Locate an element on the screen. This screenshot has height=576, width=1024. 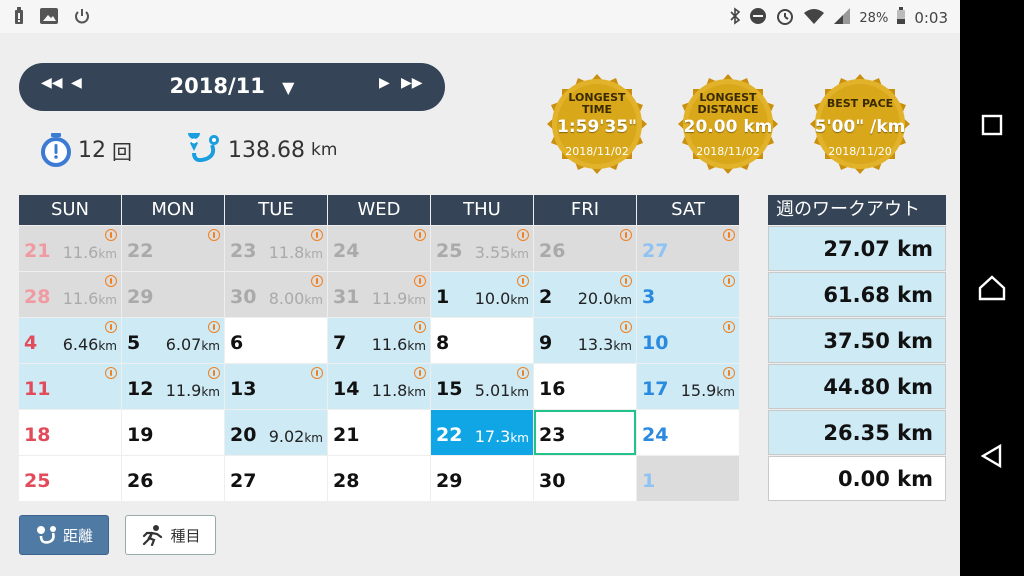
recent-apps-button is located at coordinates (992, 125).